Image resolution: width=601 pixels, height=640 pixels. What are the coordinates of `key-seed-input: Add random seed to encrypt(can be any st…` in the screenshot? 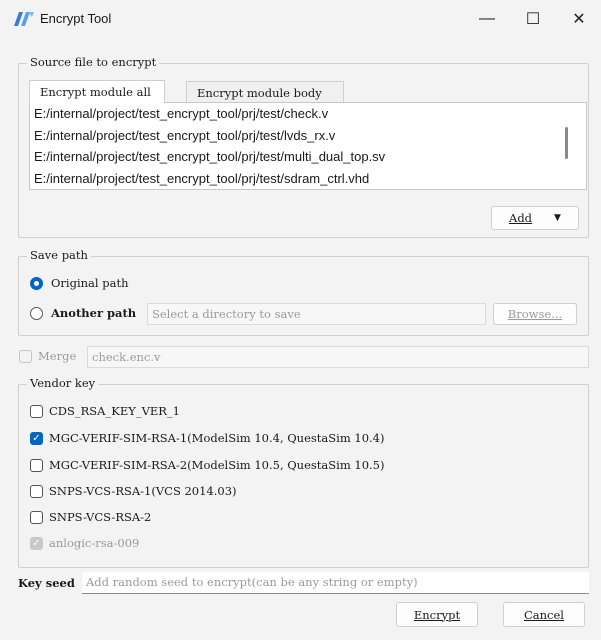 It's located at (335, 583).